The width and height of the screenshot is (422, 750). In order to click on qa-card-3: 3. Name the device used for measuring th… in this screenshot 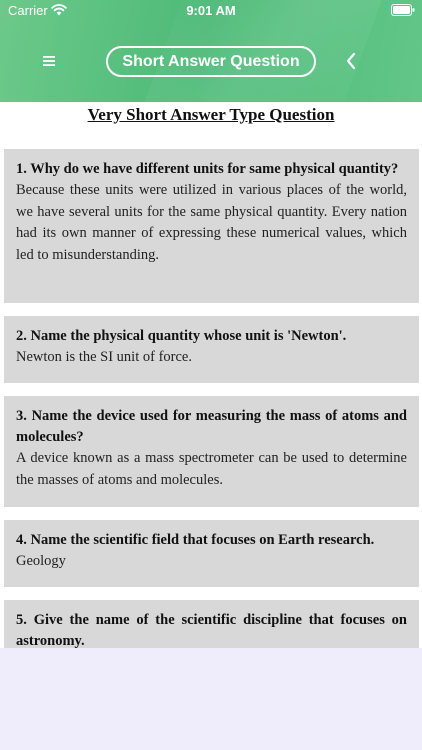, I will do `click(211, 451)`.